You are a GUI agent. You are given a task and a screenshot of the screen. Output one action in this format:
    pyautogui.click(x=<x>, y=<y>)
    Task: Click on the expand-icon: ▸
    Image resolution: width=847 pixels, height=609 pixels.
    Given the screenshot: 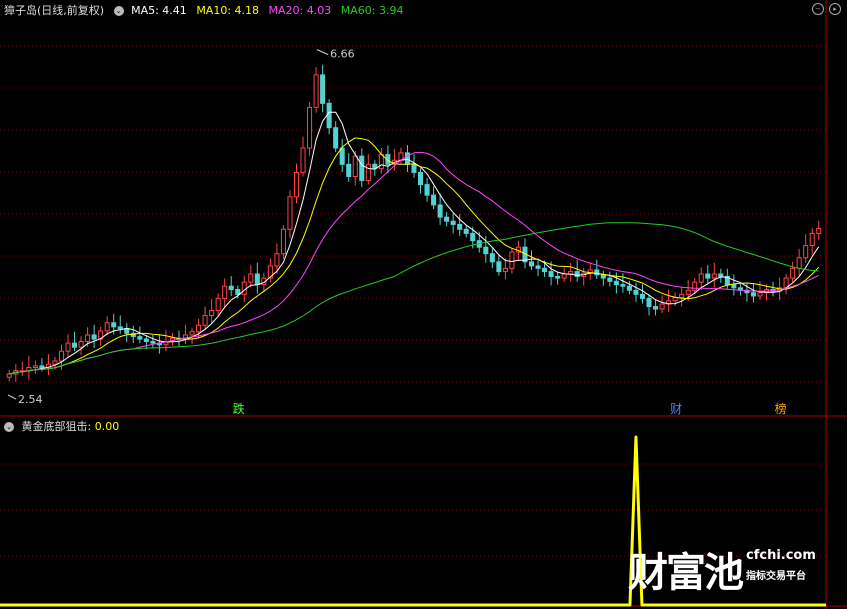 What is the action you would take?
    pyautogui.click(x=835, y=9)
    